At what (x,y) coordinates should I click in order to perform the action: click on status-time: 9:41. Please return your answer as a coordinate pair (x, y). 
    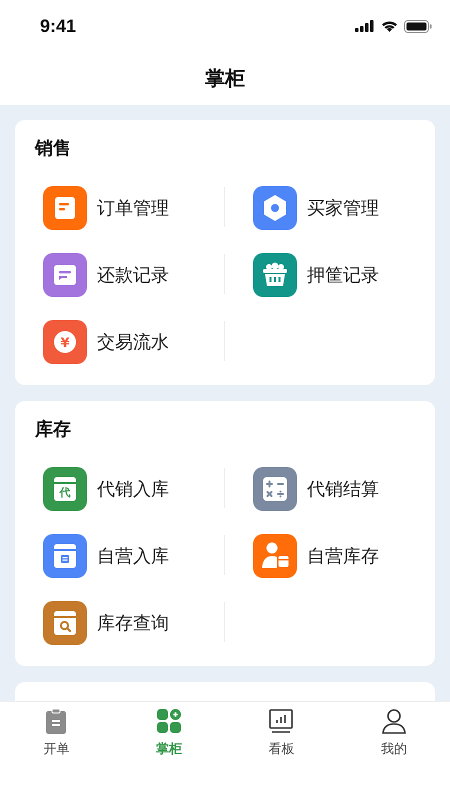
    Looking at the image, I should click on (58, 26).